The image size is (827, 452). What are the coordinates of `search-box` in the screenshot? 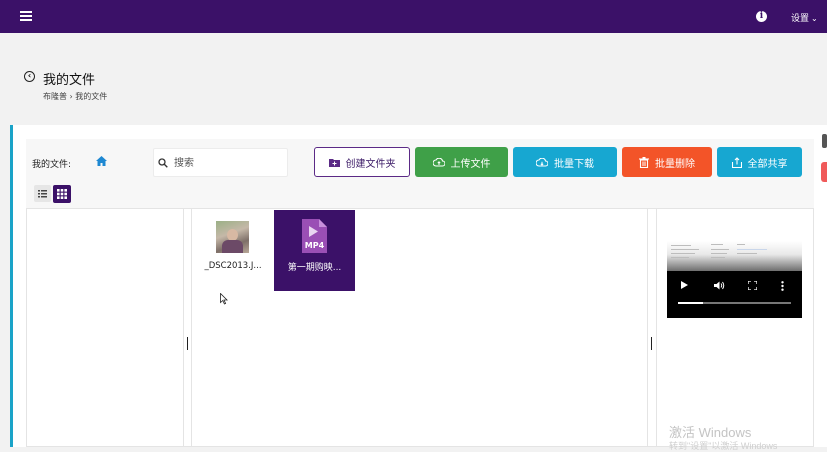 It's located at (220, 162).